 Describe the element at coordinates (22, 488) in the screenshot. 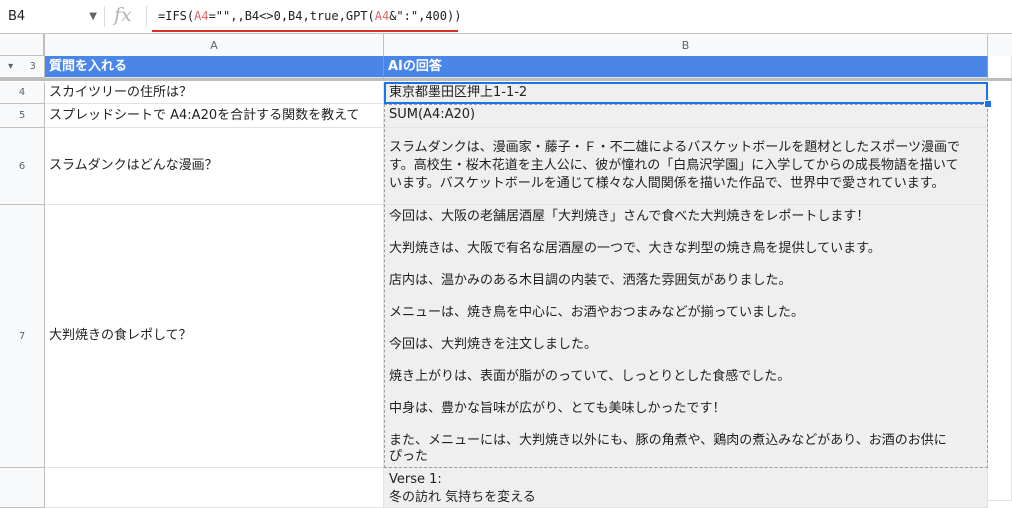

I see `row-header` at that location.